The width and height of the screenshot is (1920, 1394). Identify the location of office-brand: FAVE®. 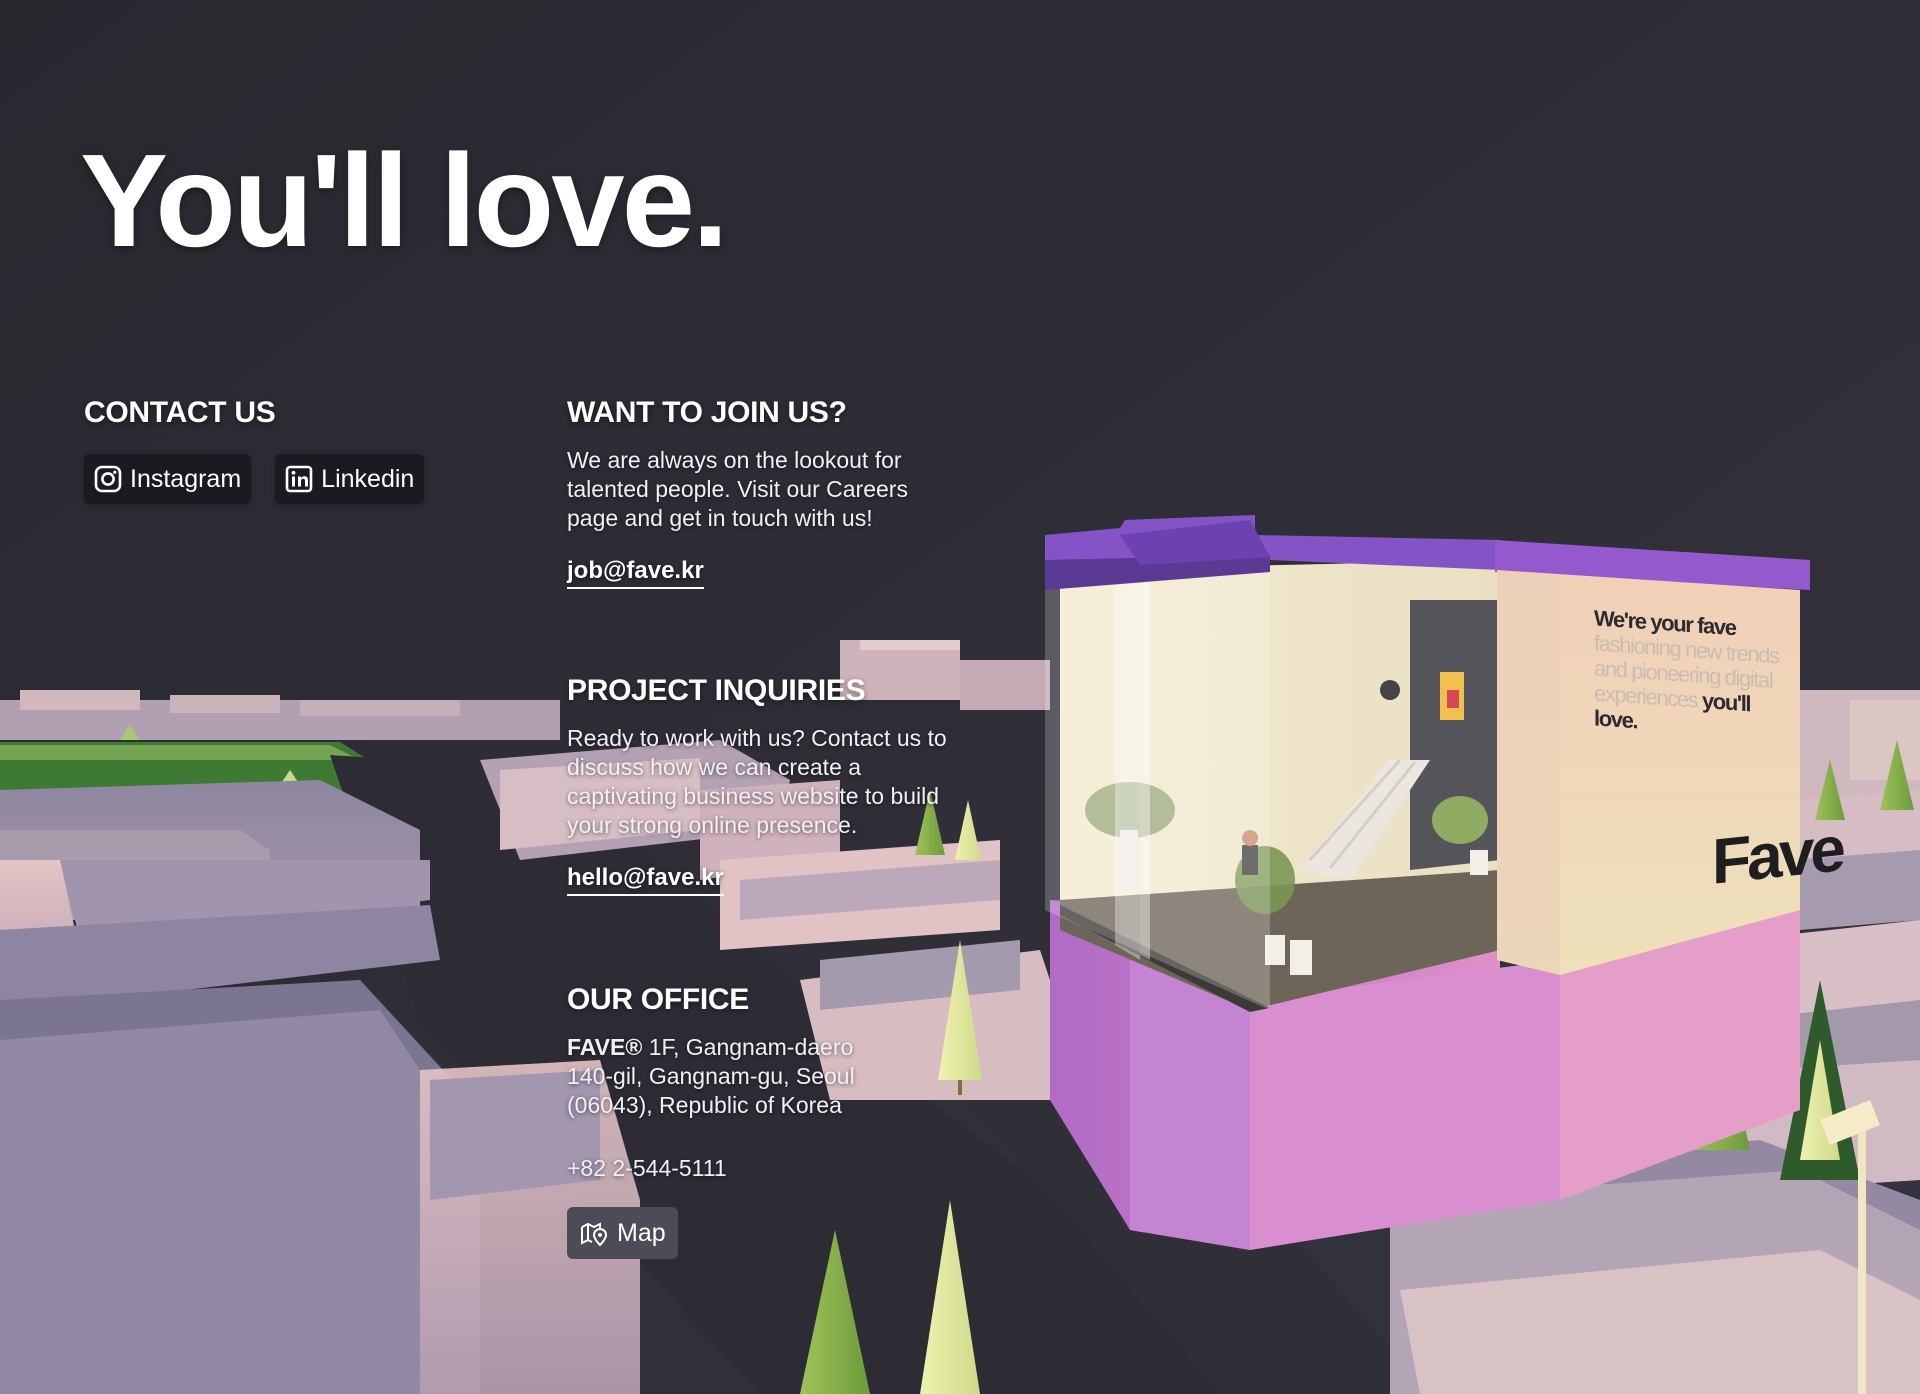
(605, 1047).